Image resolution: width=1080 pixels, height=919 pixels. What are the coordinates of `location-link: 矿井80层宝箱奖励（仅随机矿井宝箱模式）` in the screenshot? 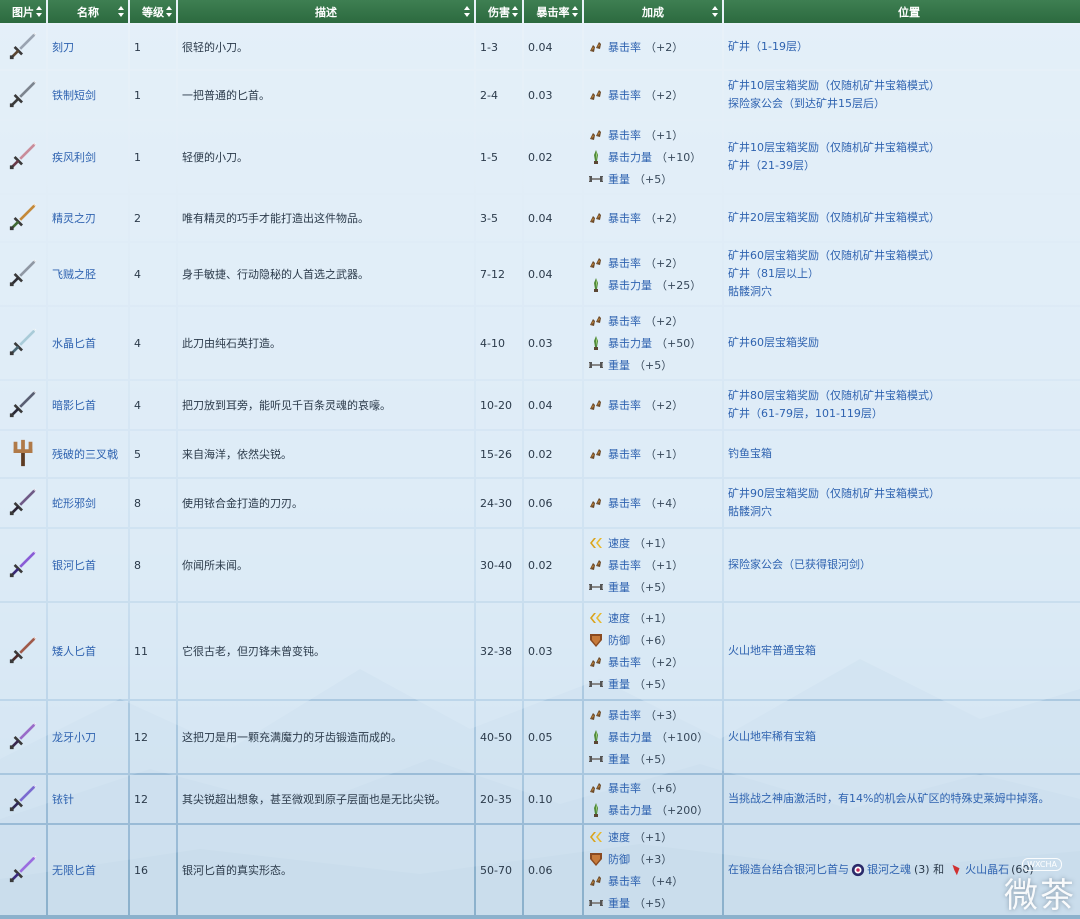 It's located at (834, 395).